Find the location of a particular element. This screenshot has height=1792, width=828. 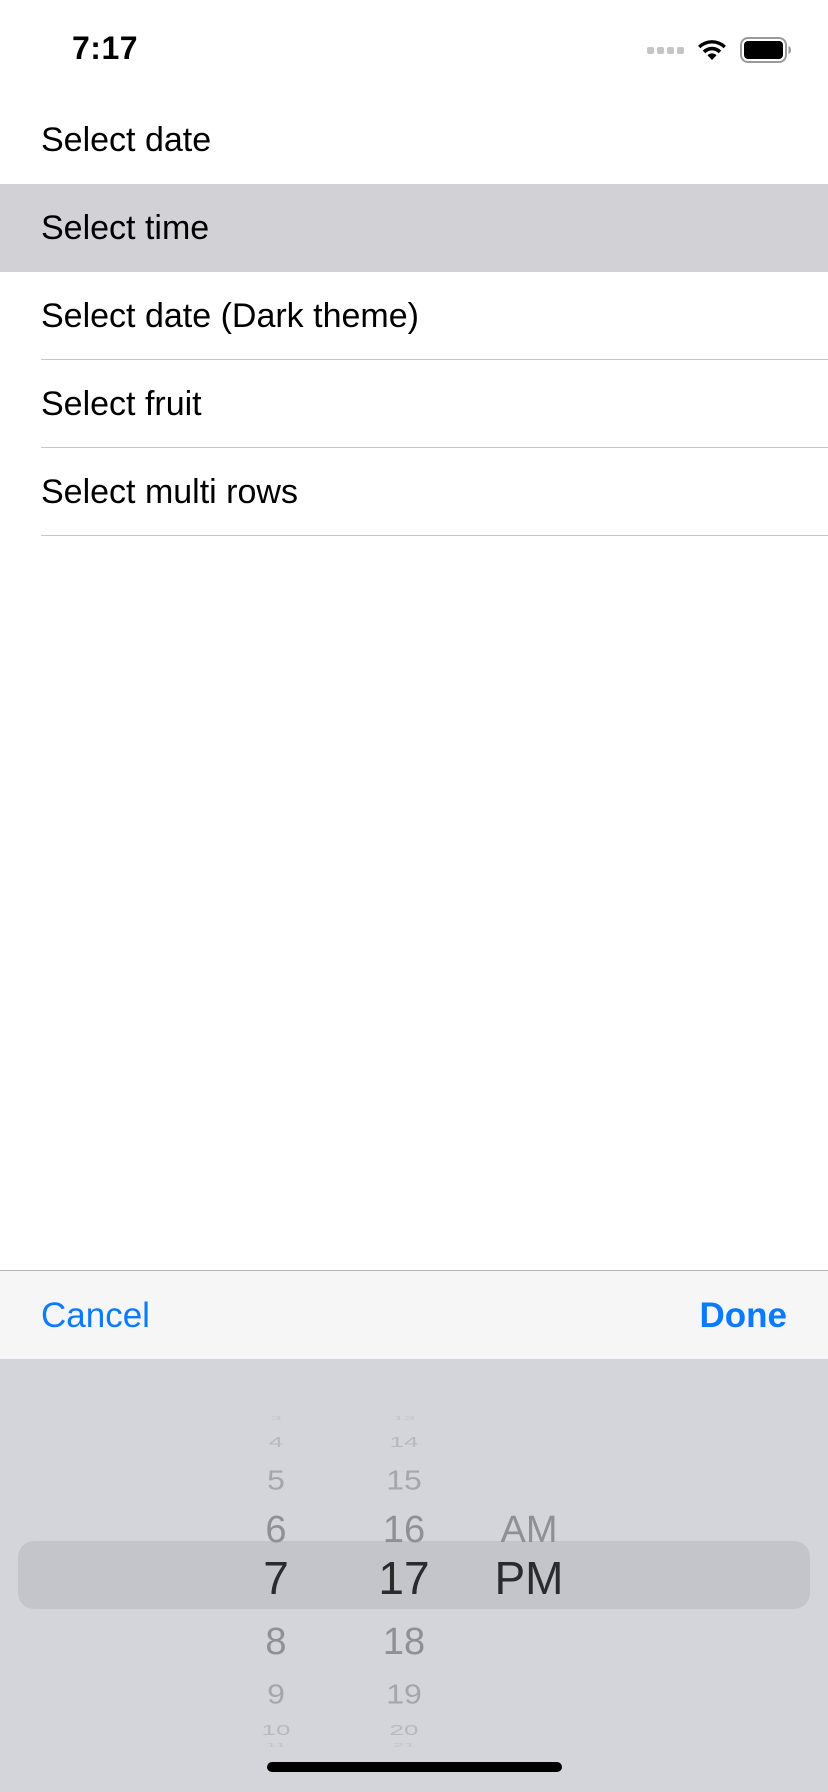

minute-option: 13 is located at coordinates (404, 1419).